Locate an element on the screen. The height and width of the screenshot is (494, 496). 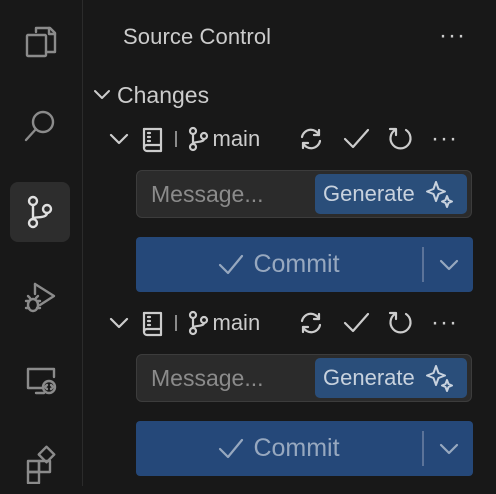
run-debug-icon is located at coordinates (40, 297).